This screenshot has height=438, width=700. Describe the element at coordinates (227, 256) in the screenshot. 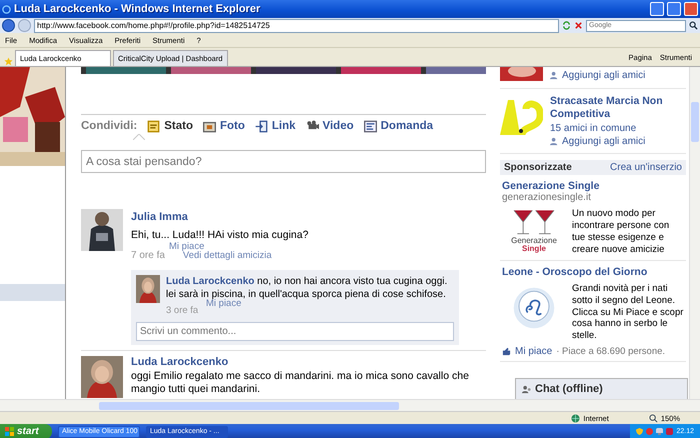

I see `friendship-link: Vedi dettagli amicizia` at that location.